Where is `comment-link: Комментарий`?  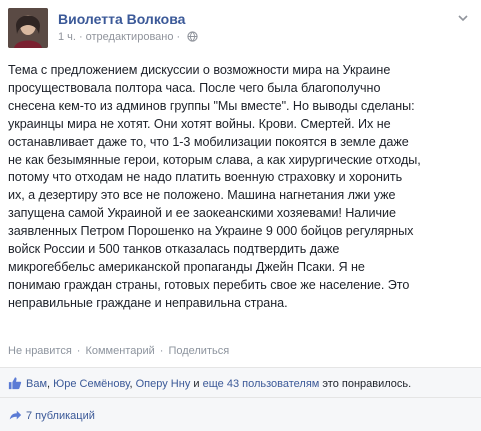 comment-link: Комментарий is located at coordinates (119, 351).